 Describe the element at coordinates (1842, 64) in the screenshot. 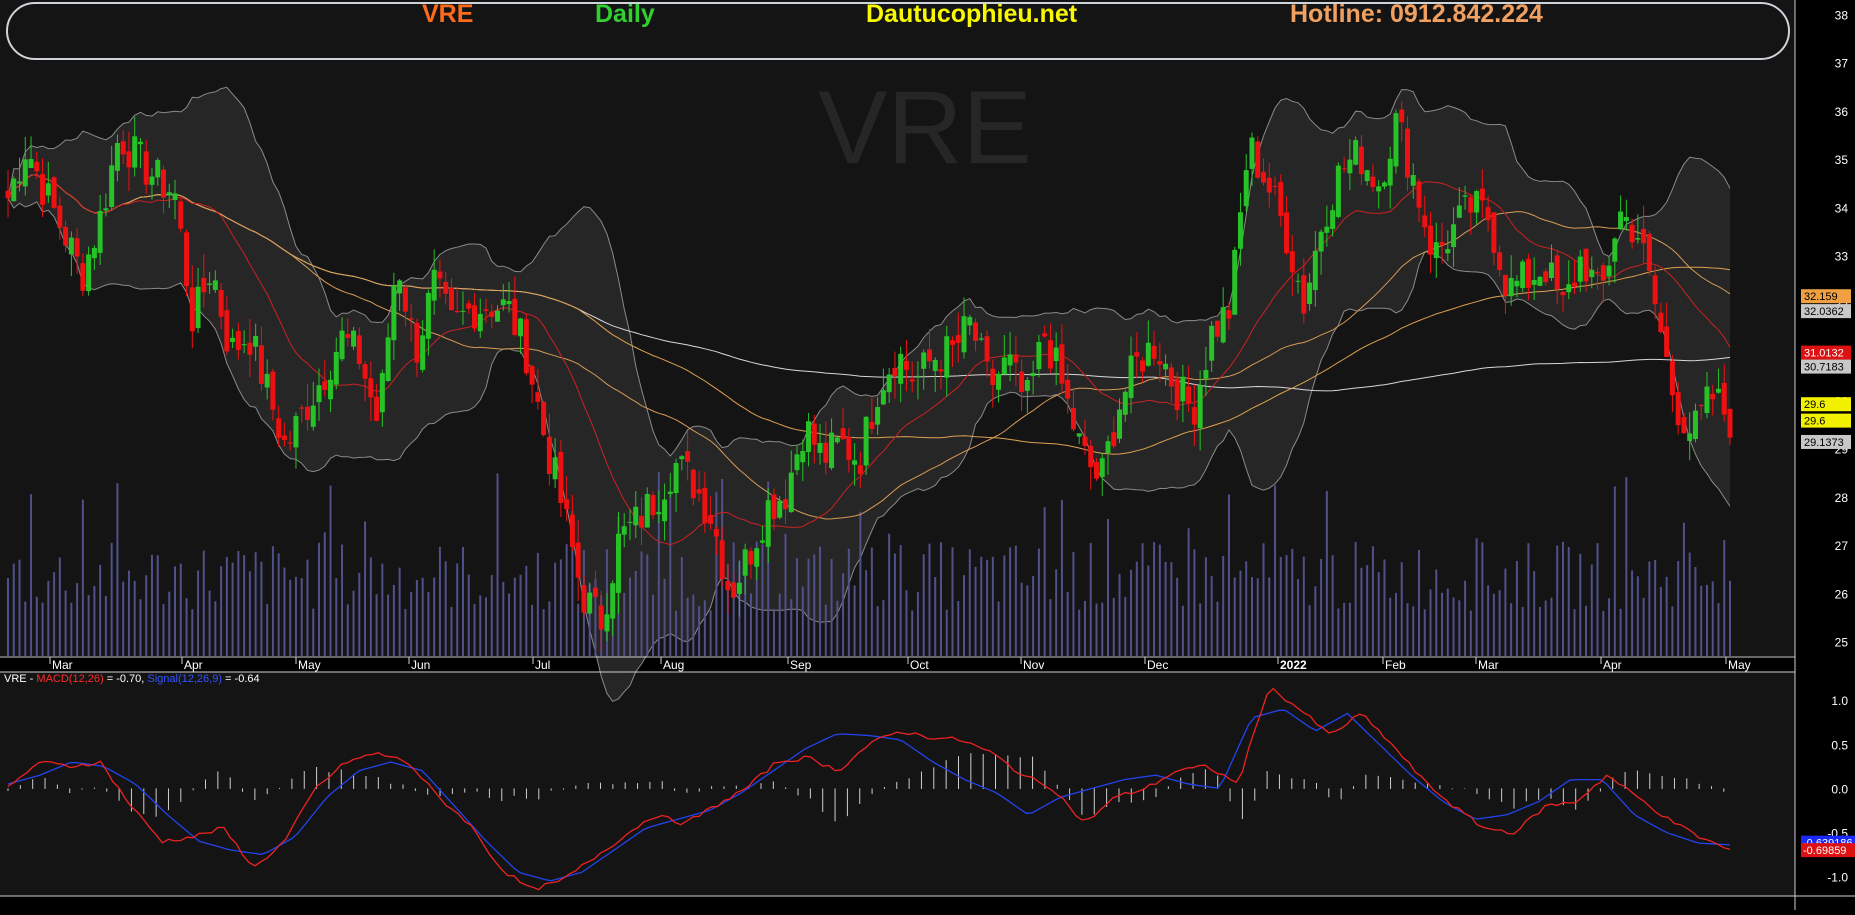

I see `y-tick-label: 37` at that location.